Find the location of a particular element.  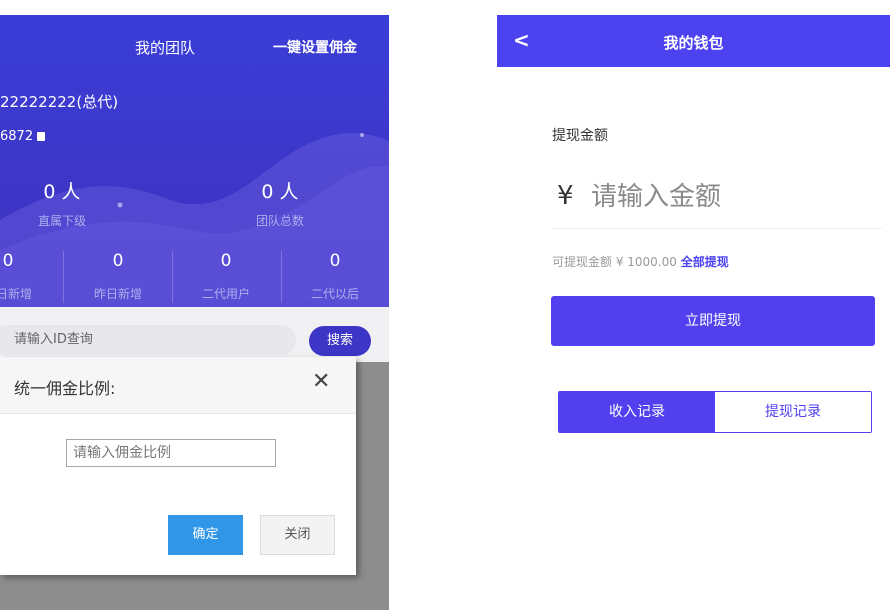

dialog-title: 统一佣金比例: is located at coordinates (65, 388).